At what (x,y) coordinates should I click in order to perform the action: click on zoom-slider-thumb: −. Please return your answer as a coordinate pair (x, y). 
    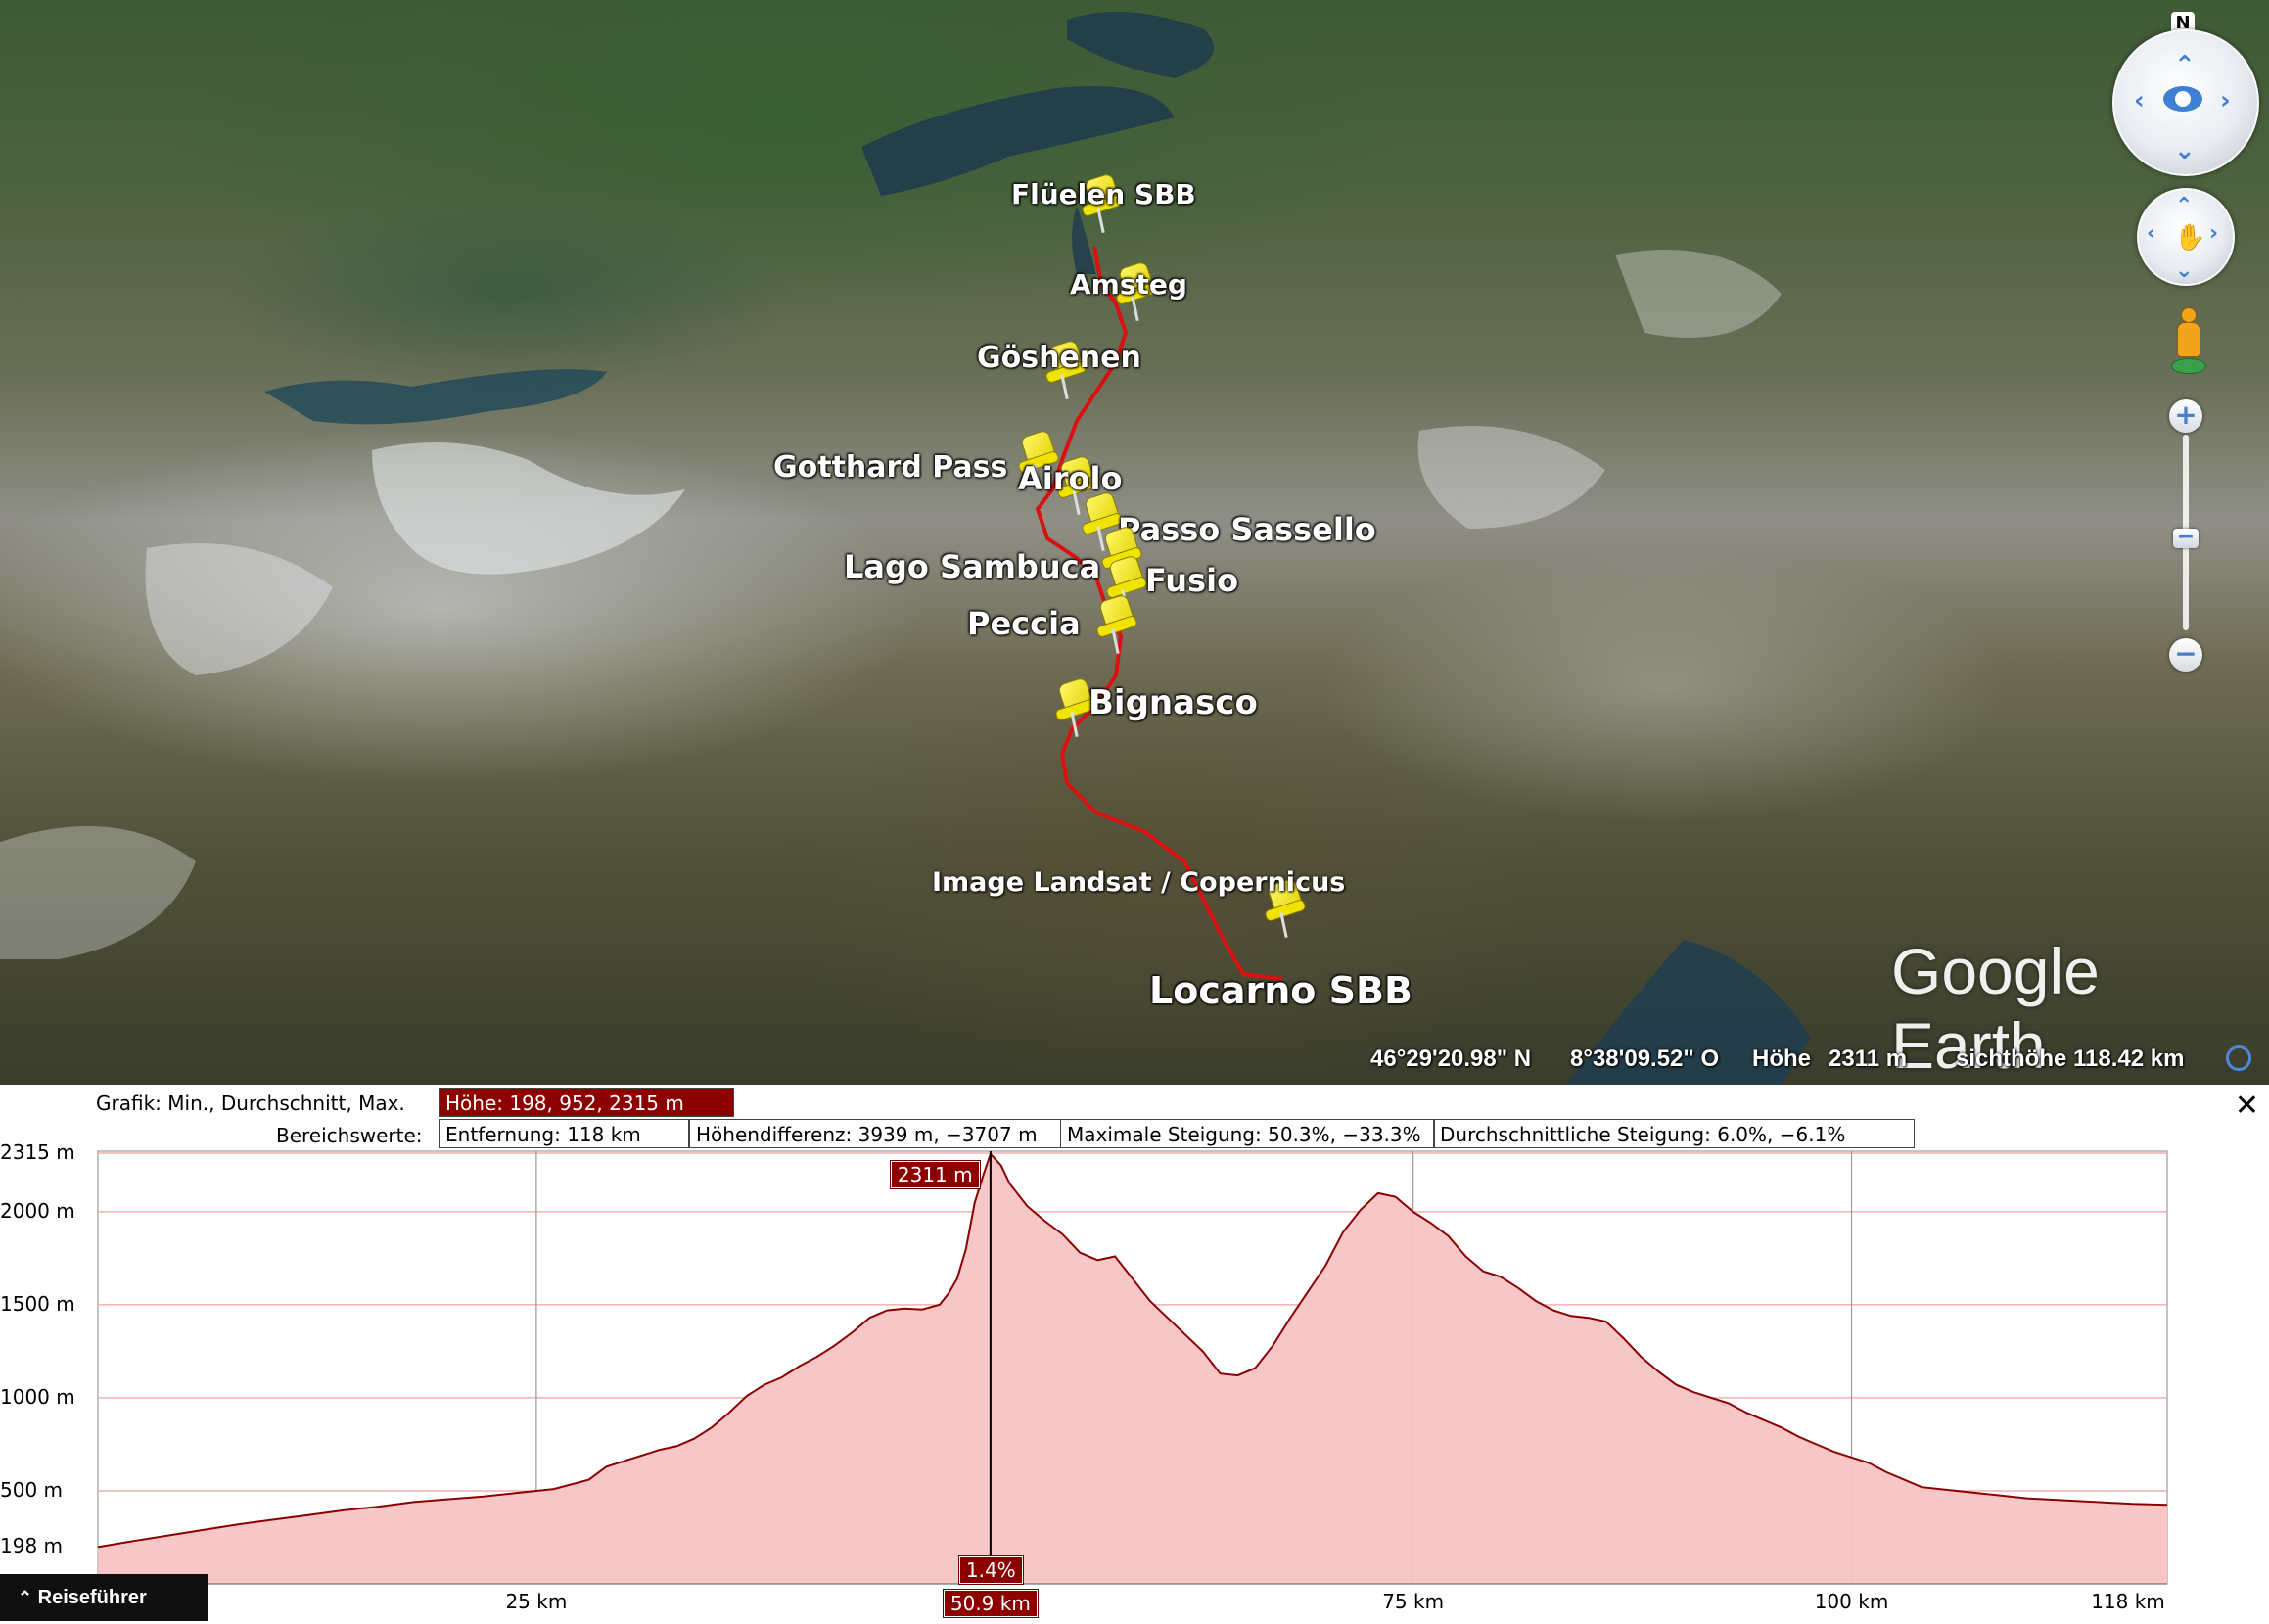
    Looking at the image, I should click on (2186, 537).